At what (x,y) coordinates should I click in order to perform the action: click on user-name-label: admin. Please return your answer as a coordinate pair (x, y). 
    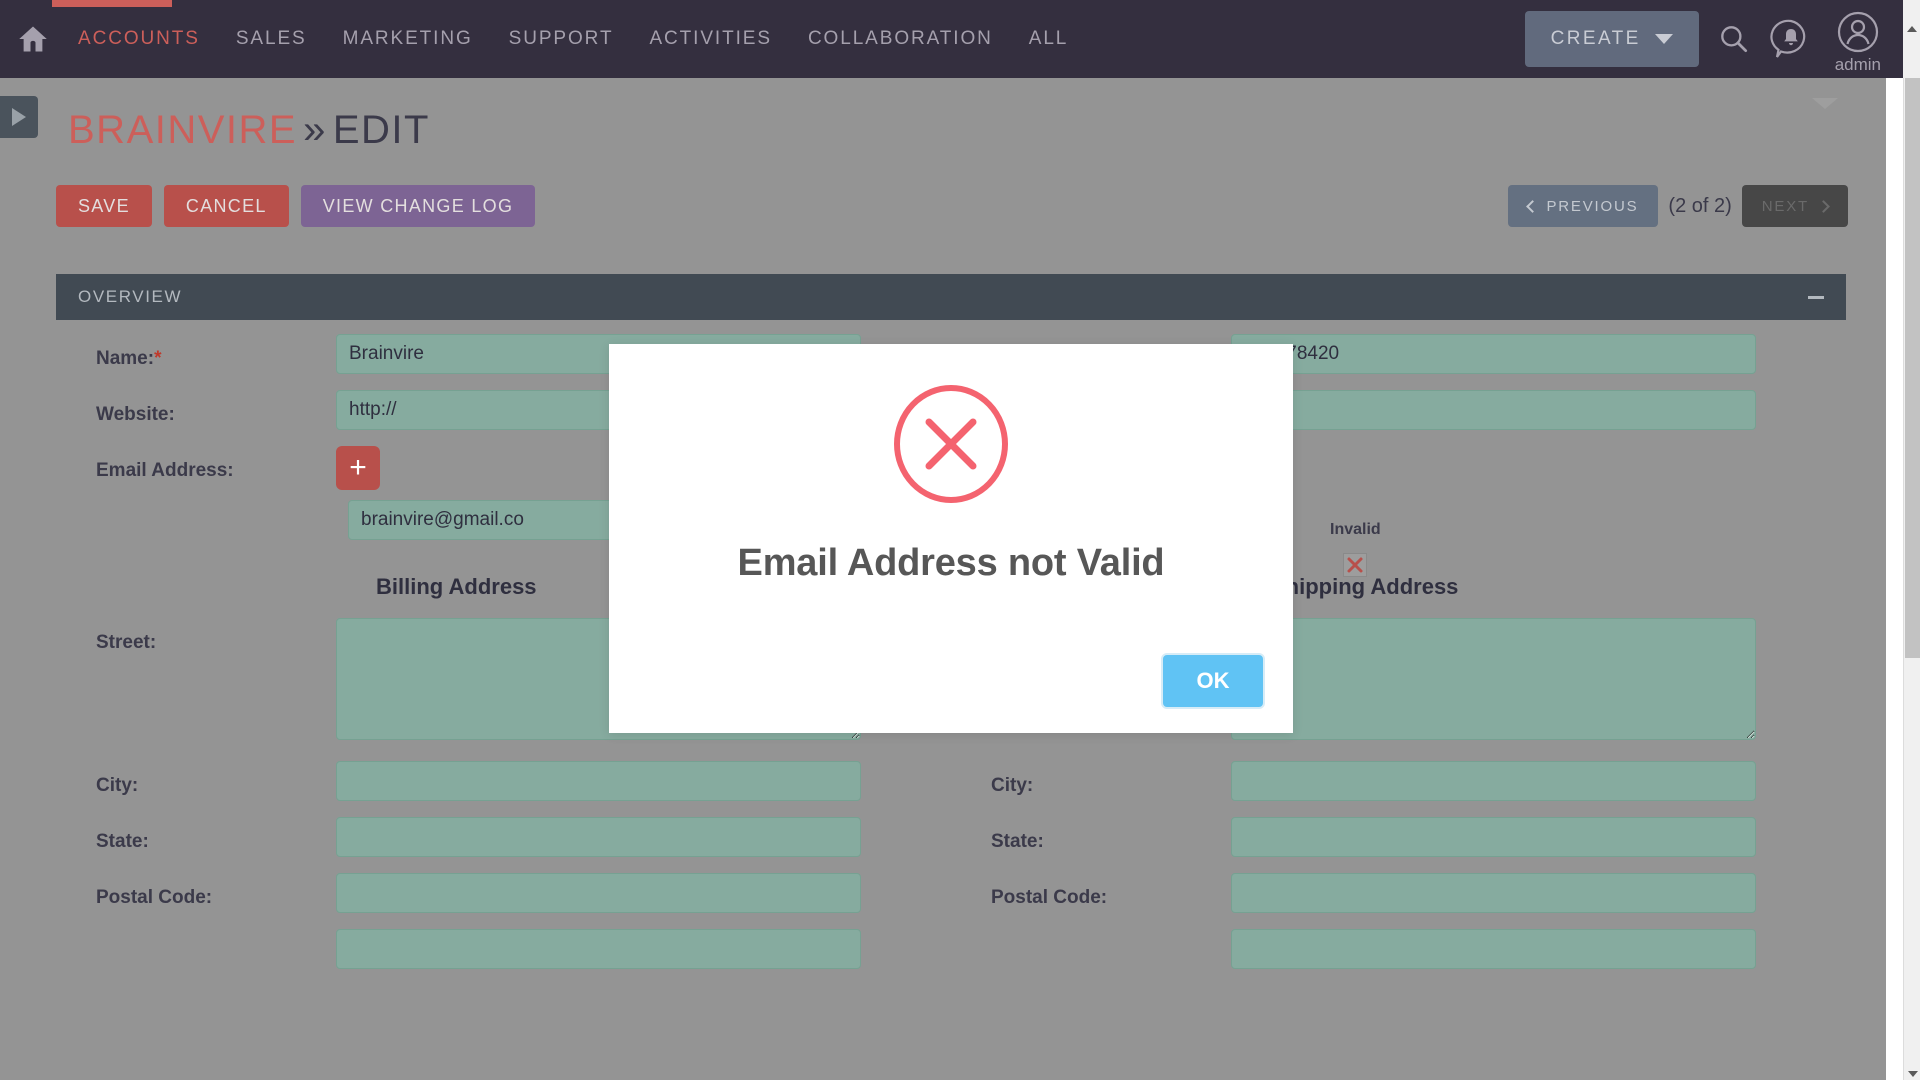
    Looking at the image, I should click on (1857, 64).